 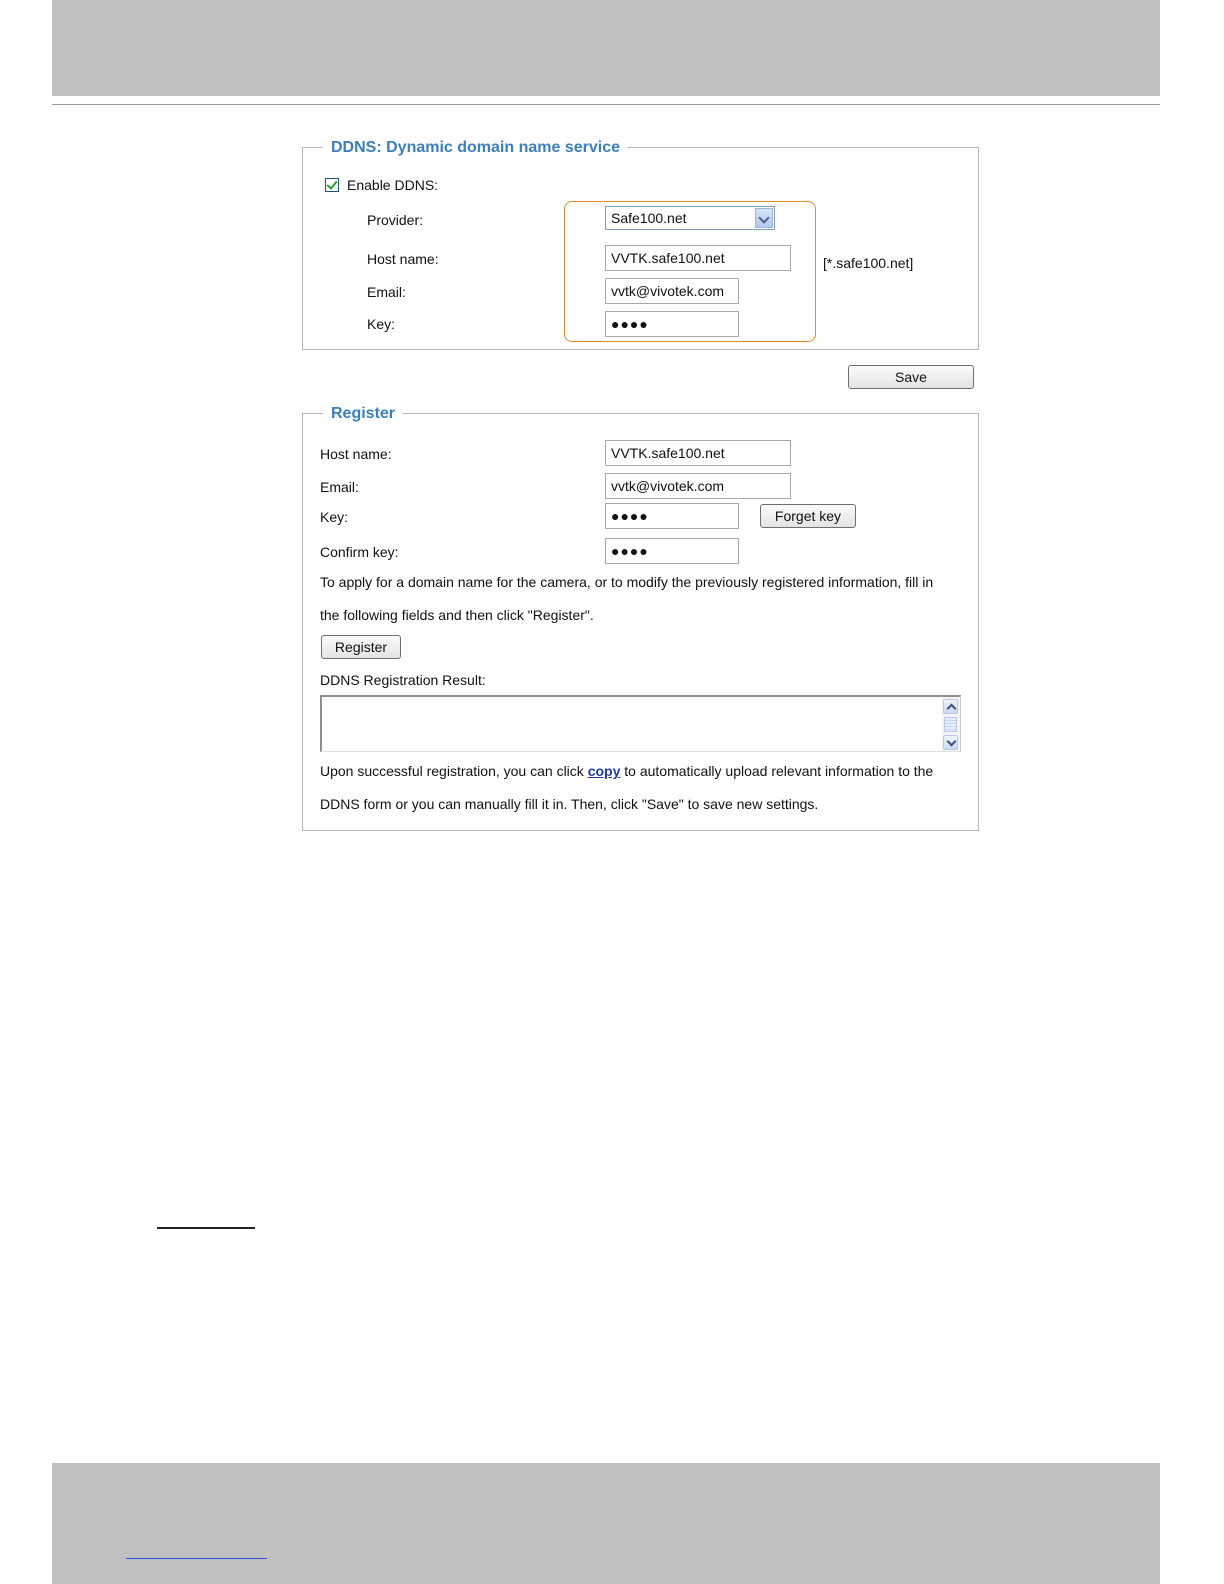 What do you see at coordinates (698, 453) in the screenshot?
I see `register-hostname-input: VVTK.safe100.net` at bounding box center [698, 453].